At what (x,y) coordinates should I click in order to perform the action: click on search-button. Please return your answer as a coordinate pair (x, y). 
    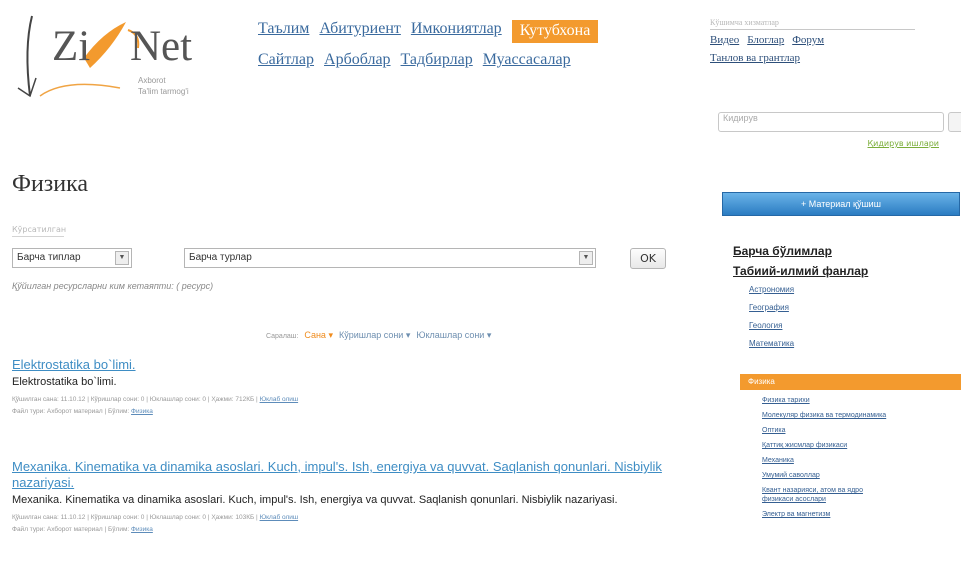
    Looking at the image, I should click on (954, 122).